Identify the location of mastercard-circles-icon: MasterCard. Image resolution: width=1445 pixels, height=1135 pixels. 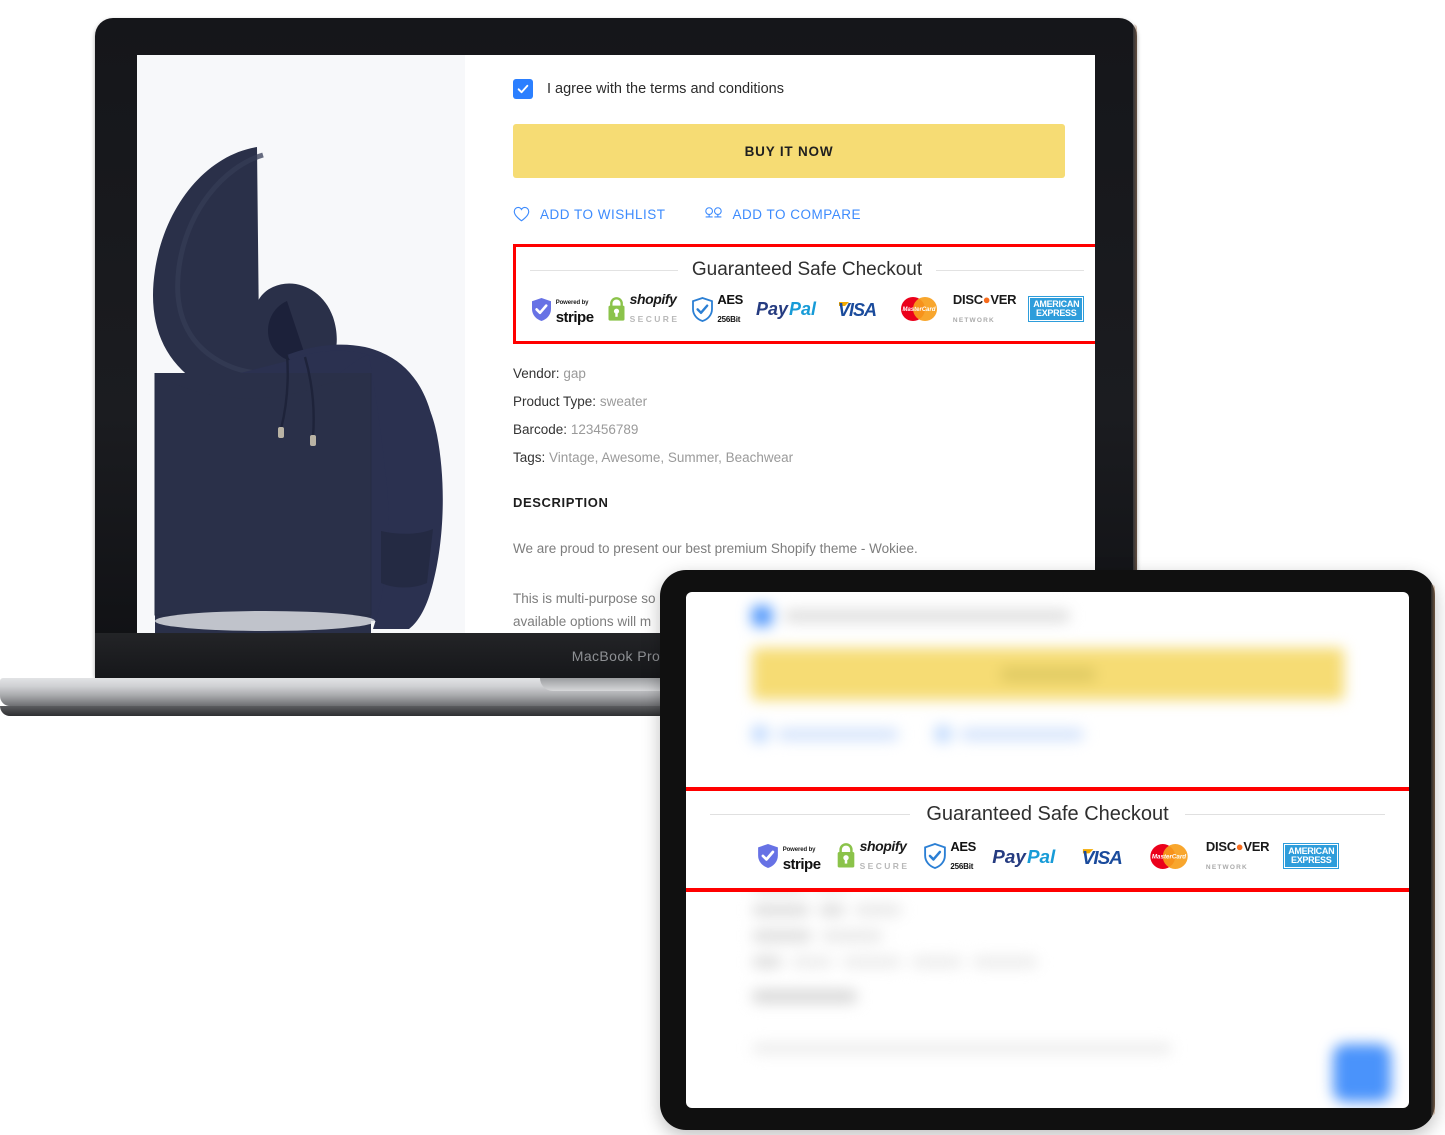
(1169, 856).